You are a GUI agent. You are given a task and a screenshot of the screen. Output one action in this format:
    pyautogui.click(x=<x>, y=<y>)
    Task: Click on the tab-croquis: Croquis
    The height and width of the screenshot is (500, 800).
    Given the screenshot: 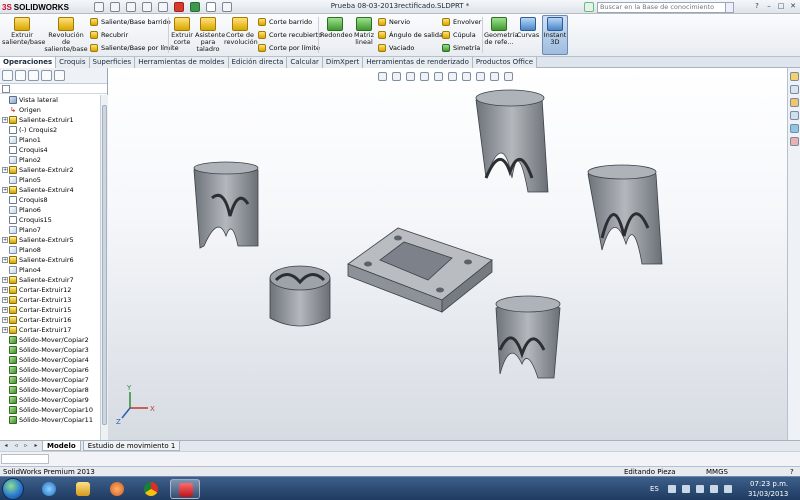 What is the action you would take?
    pyautogui.click(x=73, y=62)
    